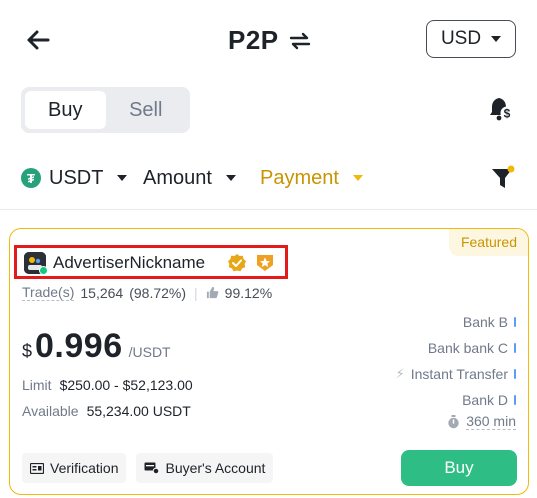  I want to click on positive-rate: 99.12%, so click(248, 292).